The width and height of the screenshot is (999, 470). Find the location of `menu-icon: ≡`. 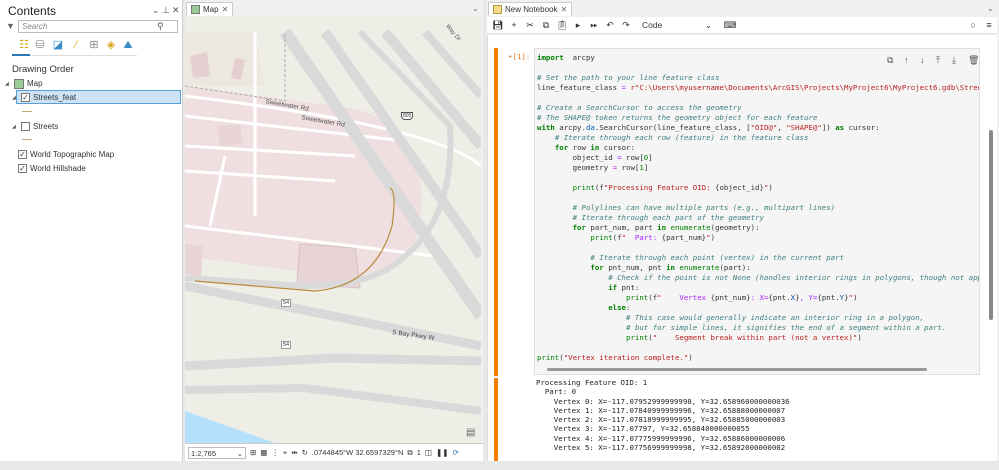

menu-icon: ≡ is located at coordinates (989, 25).